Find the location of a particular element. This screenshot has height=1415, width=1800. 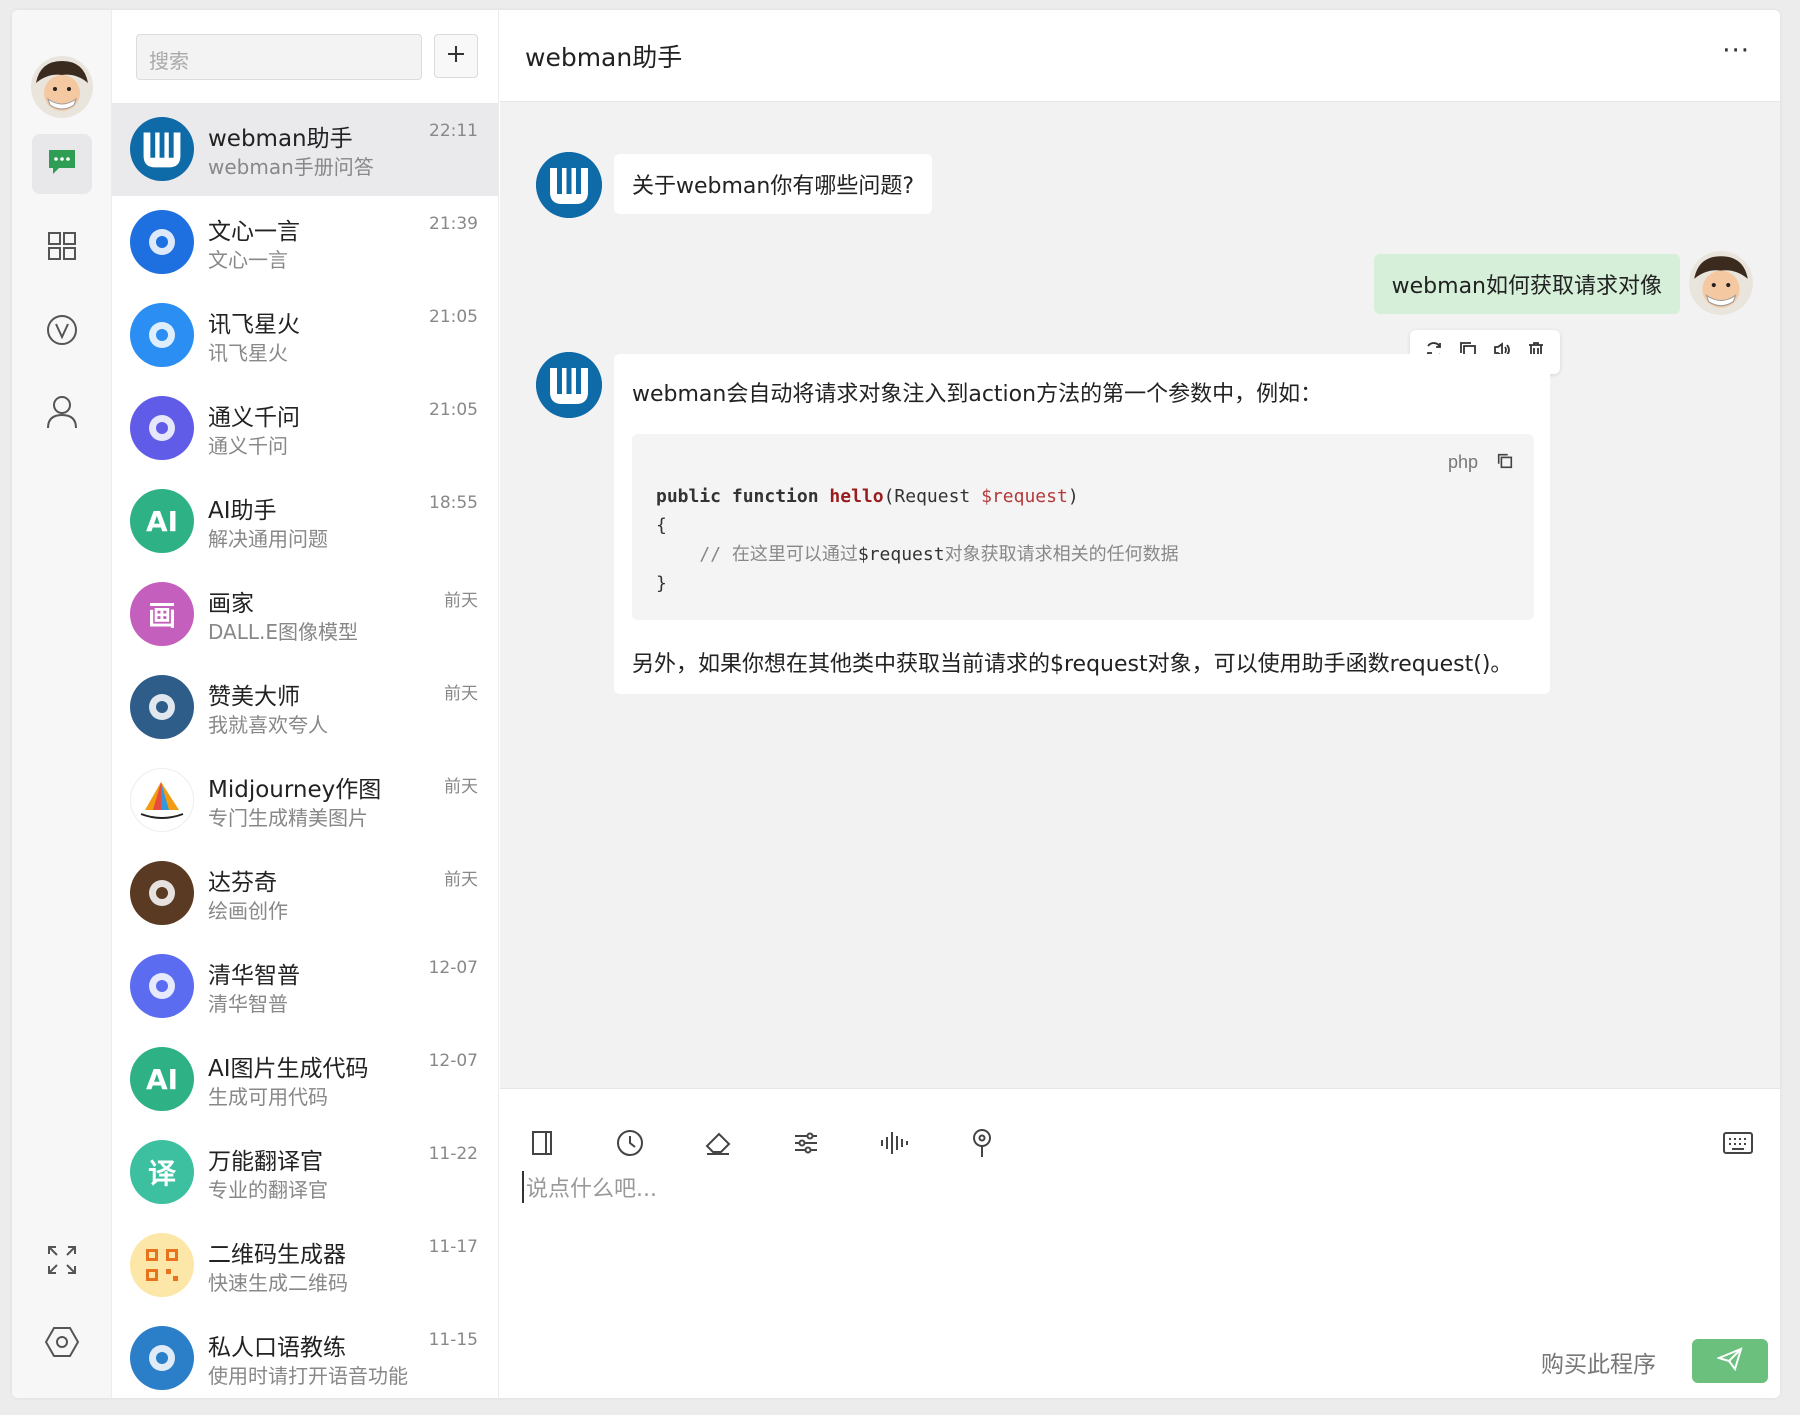

chat-item-time: 22:11 is located at coordinates (453, 131).